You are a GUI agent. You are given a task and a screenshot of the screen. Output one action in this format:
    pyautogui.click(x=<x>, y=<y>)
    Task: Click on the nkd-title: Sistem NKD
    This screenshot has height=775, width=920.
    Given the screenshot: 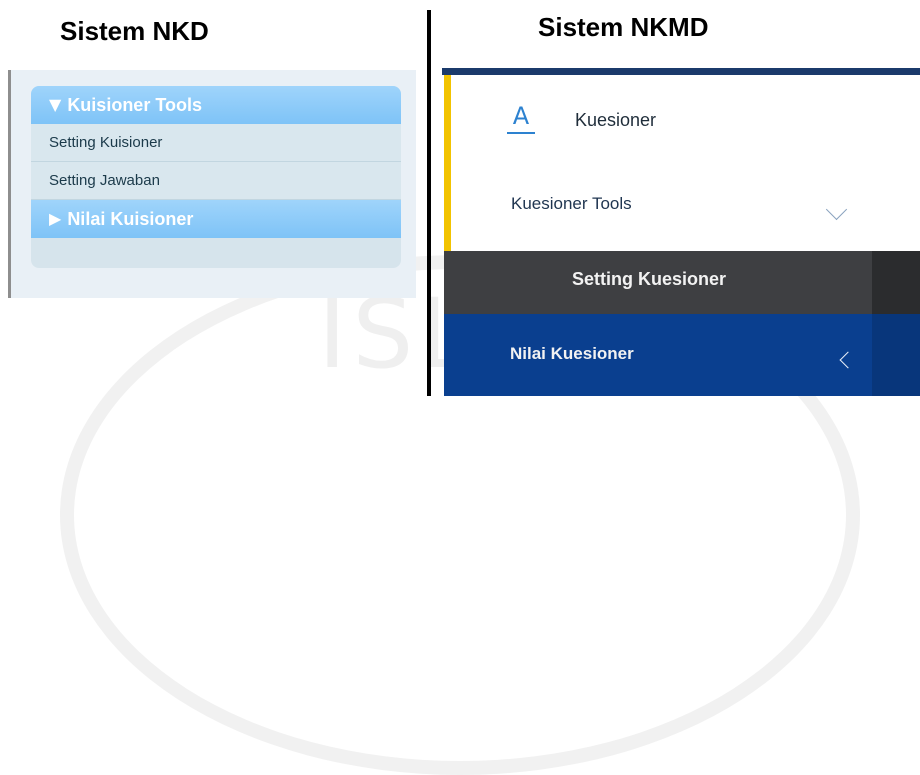 What is the action you would take?
    pyautogui.click(x=134, y=31)
    